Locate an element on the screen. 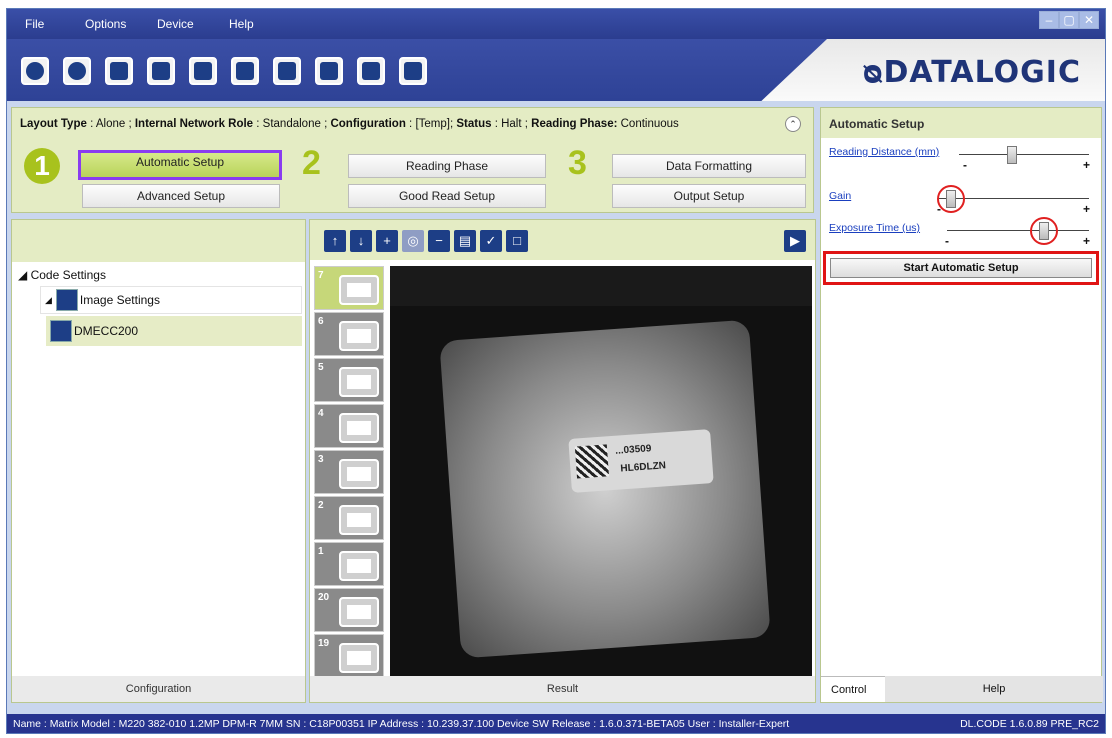 This screenshot has width=1112, height=738. tree-code-settings: ◢ Code Settings is located at coordinates (62, 275).